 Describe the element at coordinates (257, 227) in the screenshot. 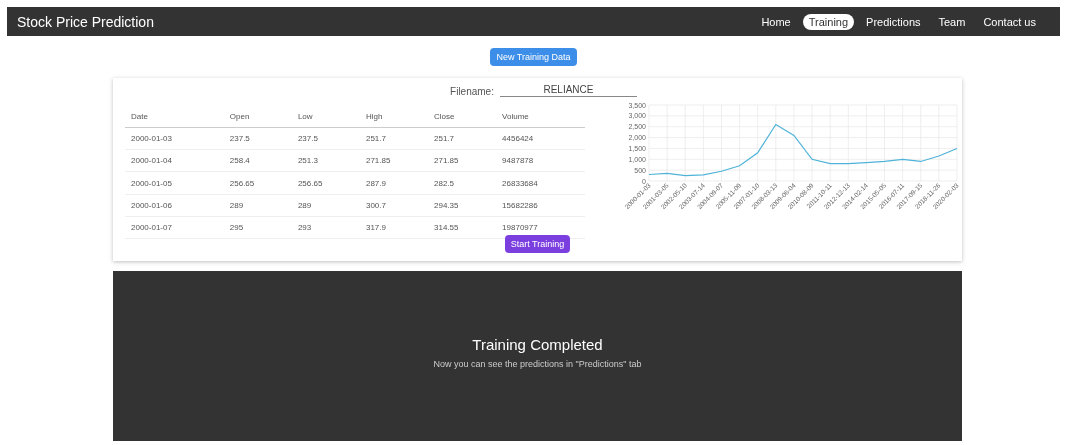

I see `table-cell: 295` at that location.